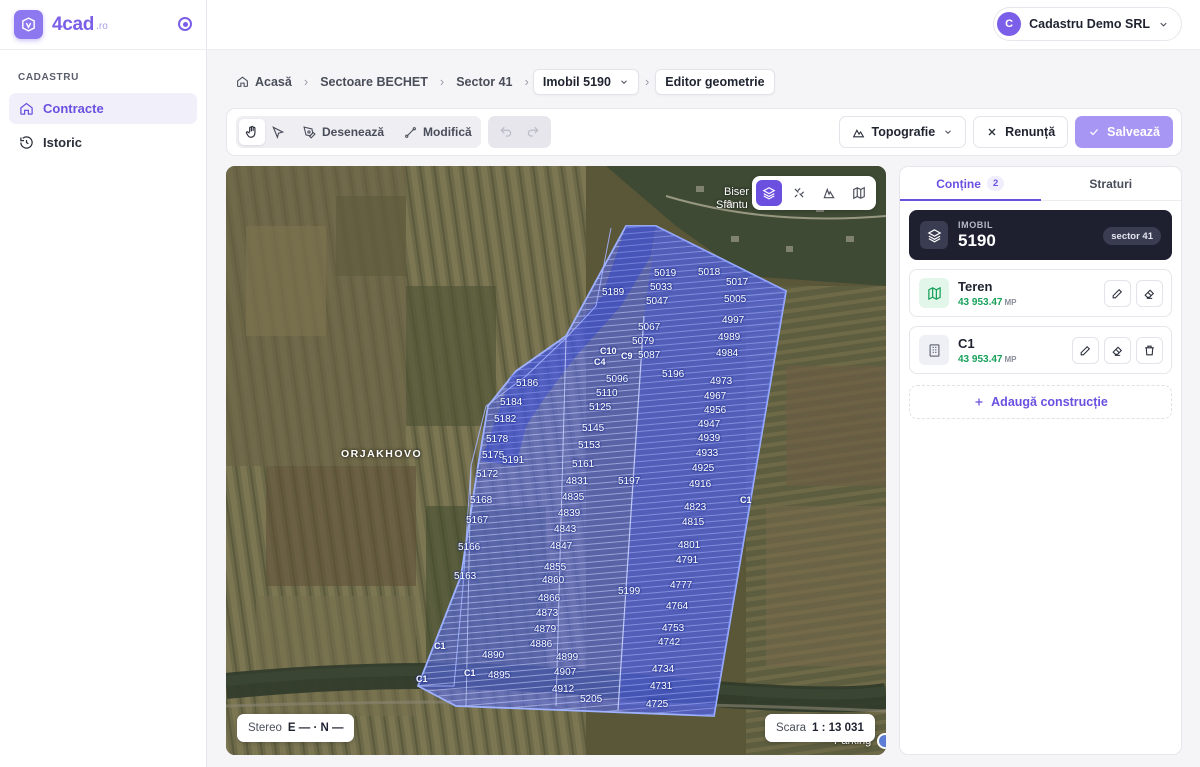 The width and height of the screenshot is (1200, 767). I want to click on sidebar-item-label: Contracte, so click(73, 108).